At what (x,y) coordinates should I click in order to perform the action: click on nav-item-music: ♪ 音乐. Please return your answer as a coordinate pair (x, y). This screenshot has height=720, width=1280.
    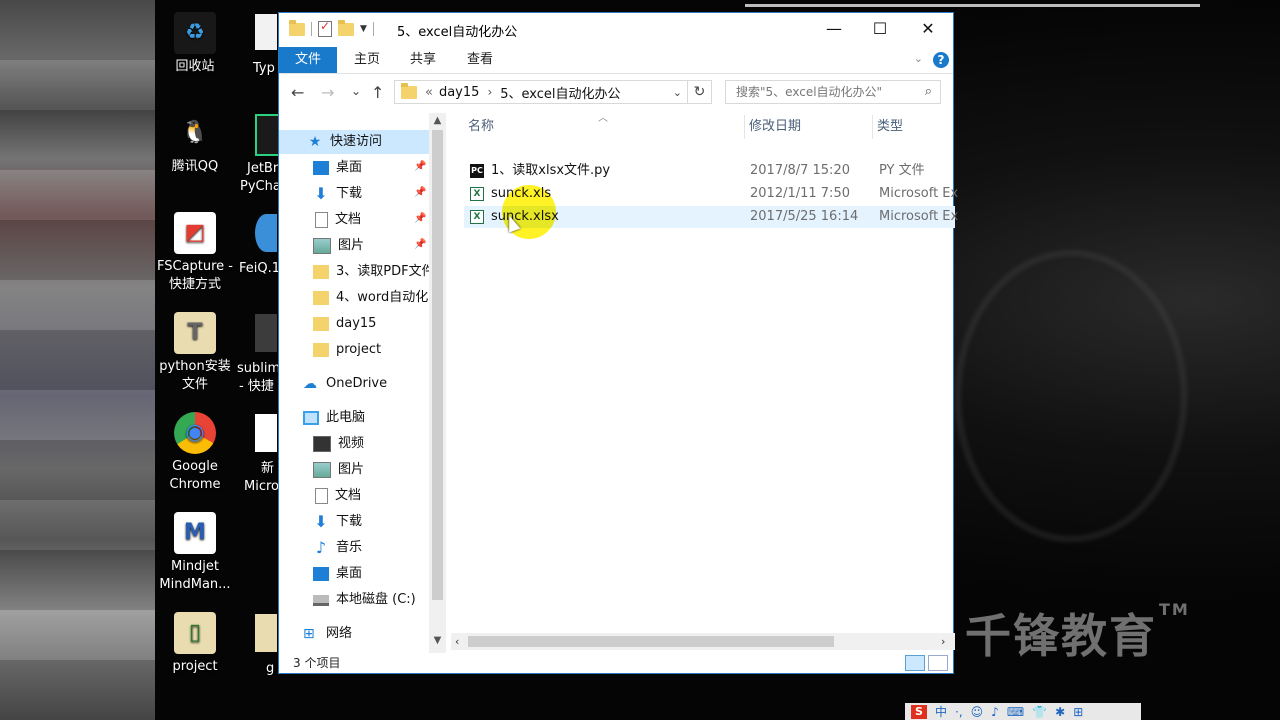
    Looking at the image, I should click on (320, 548).